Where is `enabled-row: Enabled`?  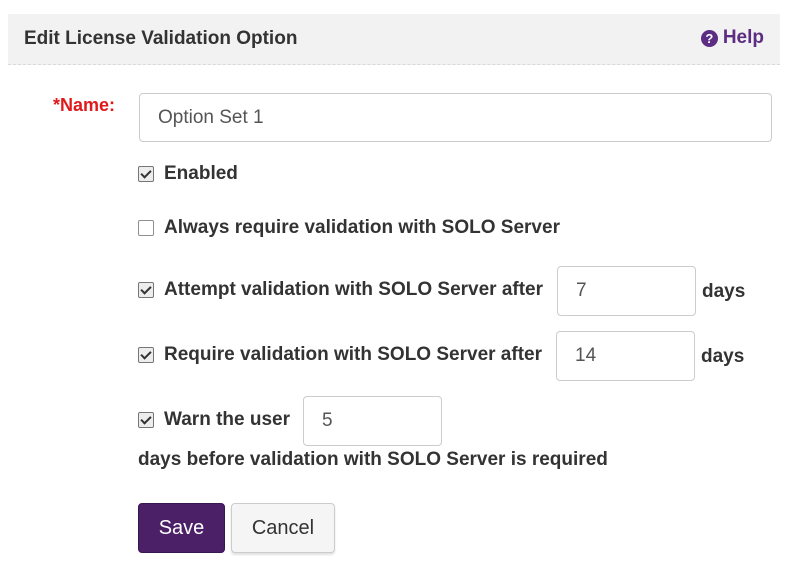
enabled-row: Enabled is located at coordinates (188, 174).